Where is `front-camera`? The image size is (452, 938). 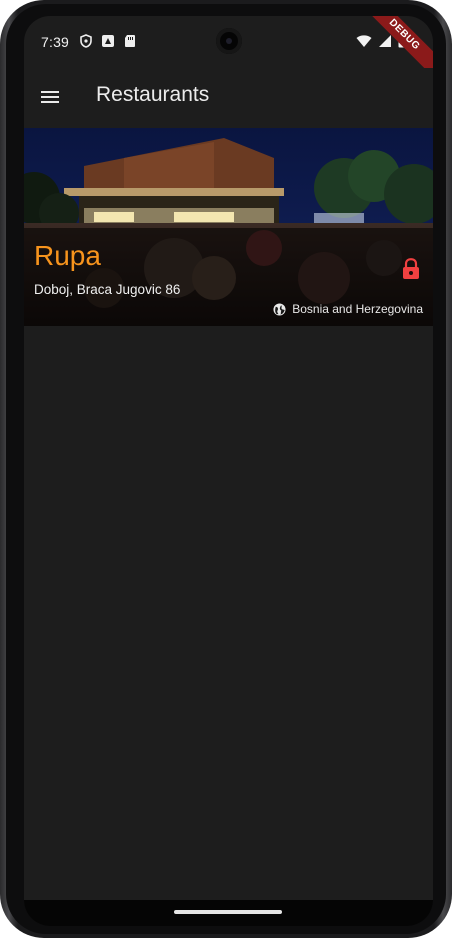
front-camera is located at coordinates (229, 41).